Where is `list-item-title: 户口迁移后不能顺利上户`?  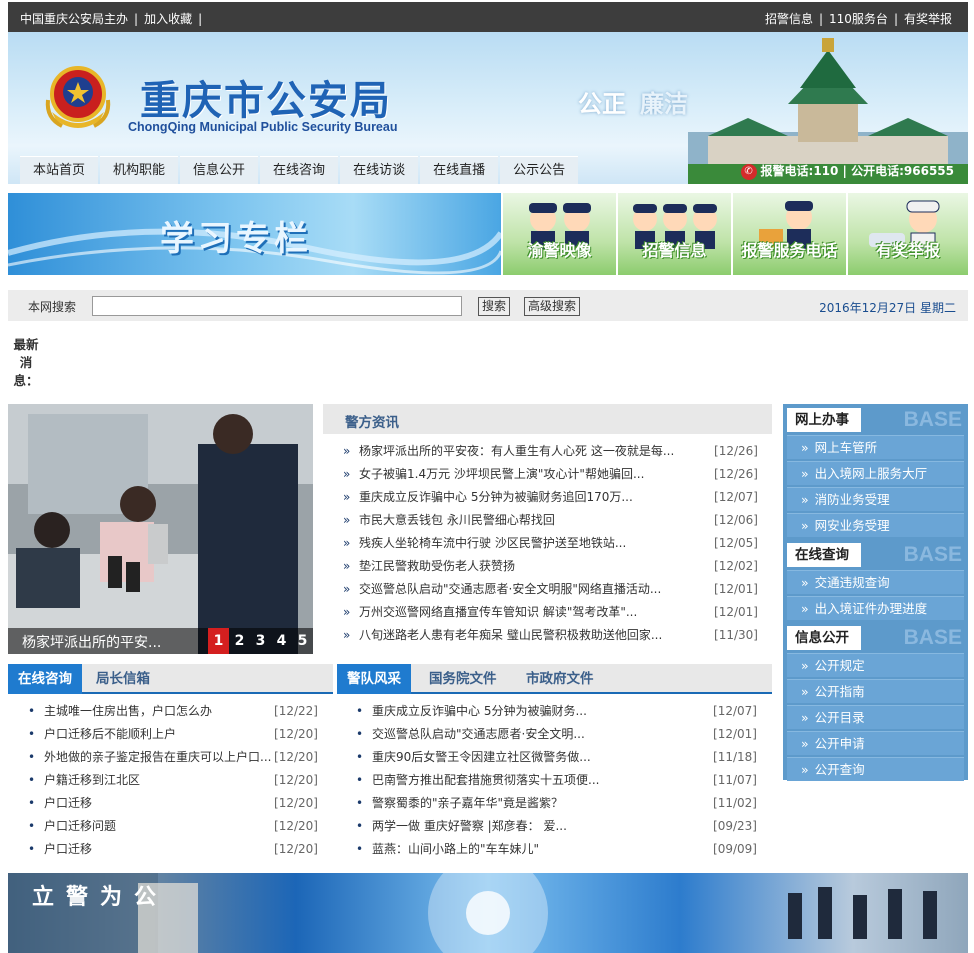
list-item-title: 户口迁移后不能顺利上户 is located at coordinates (158, 734).